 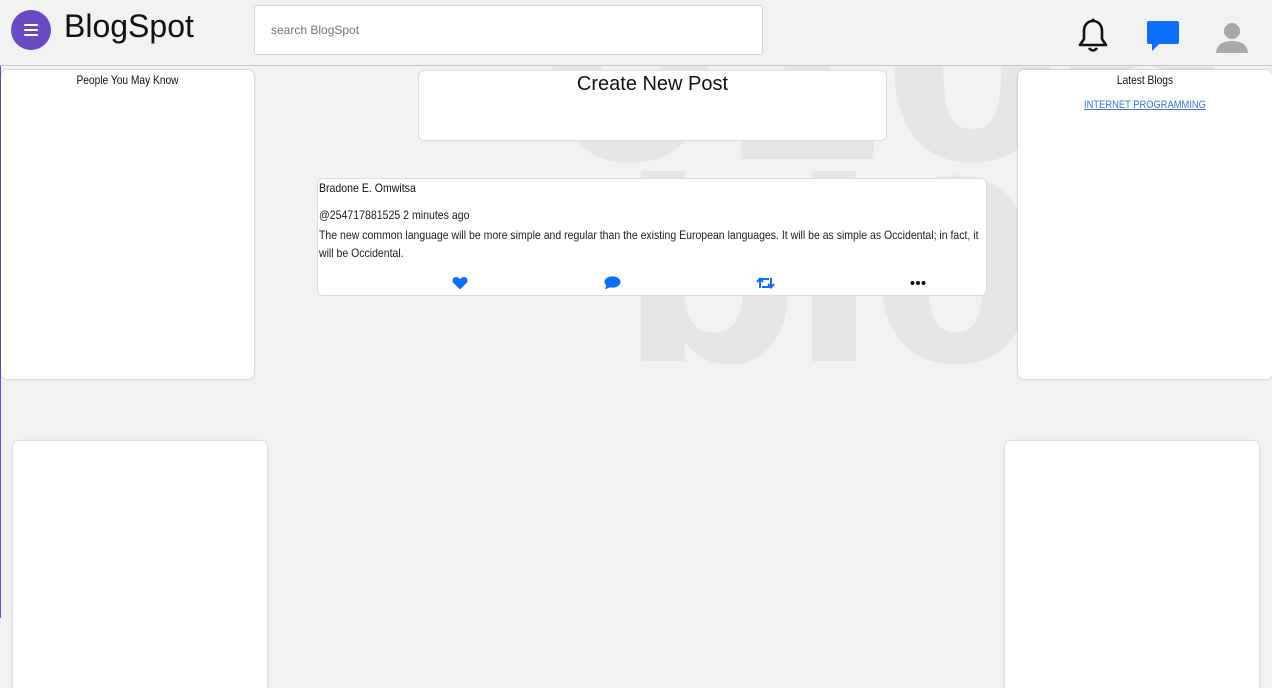 What do you see at coordinates (127, 224) in the screenshot?
I see `people-you-may-know-card: People You May Know` at bounding box center [127, 224].